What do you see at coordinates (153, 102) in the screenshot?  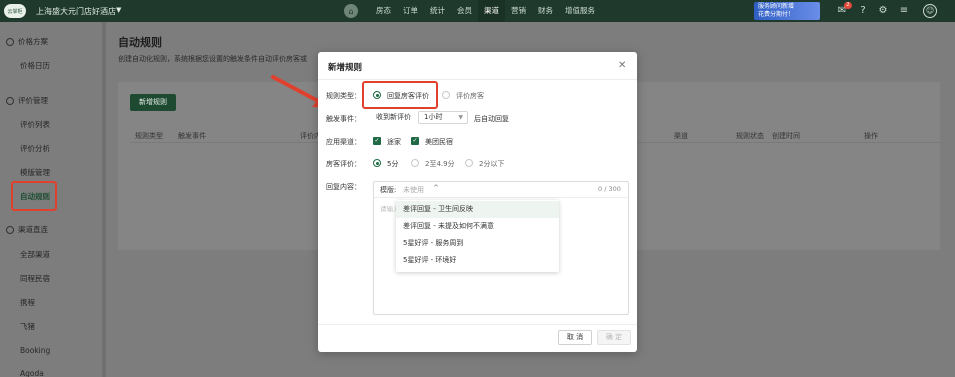 I see `add-rule-button: 新增规则` at bounding box center [153, 102].